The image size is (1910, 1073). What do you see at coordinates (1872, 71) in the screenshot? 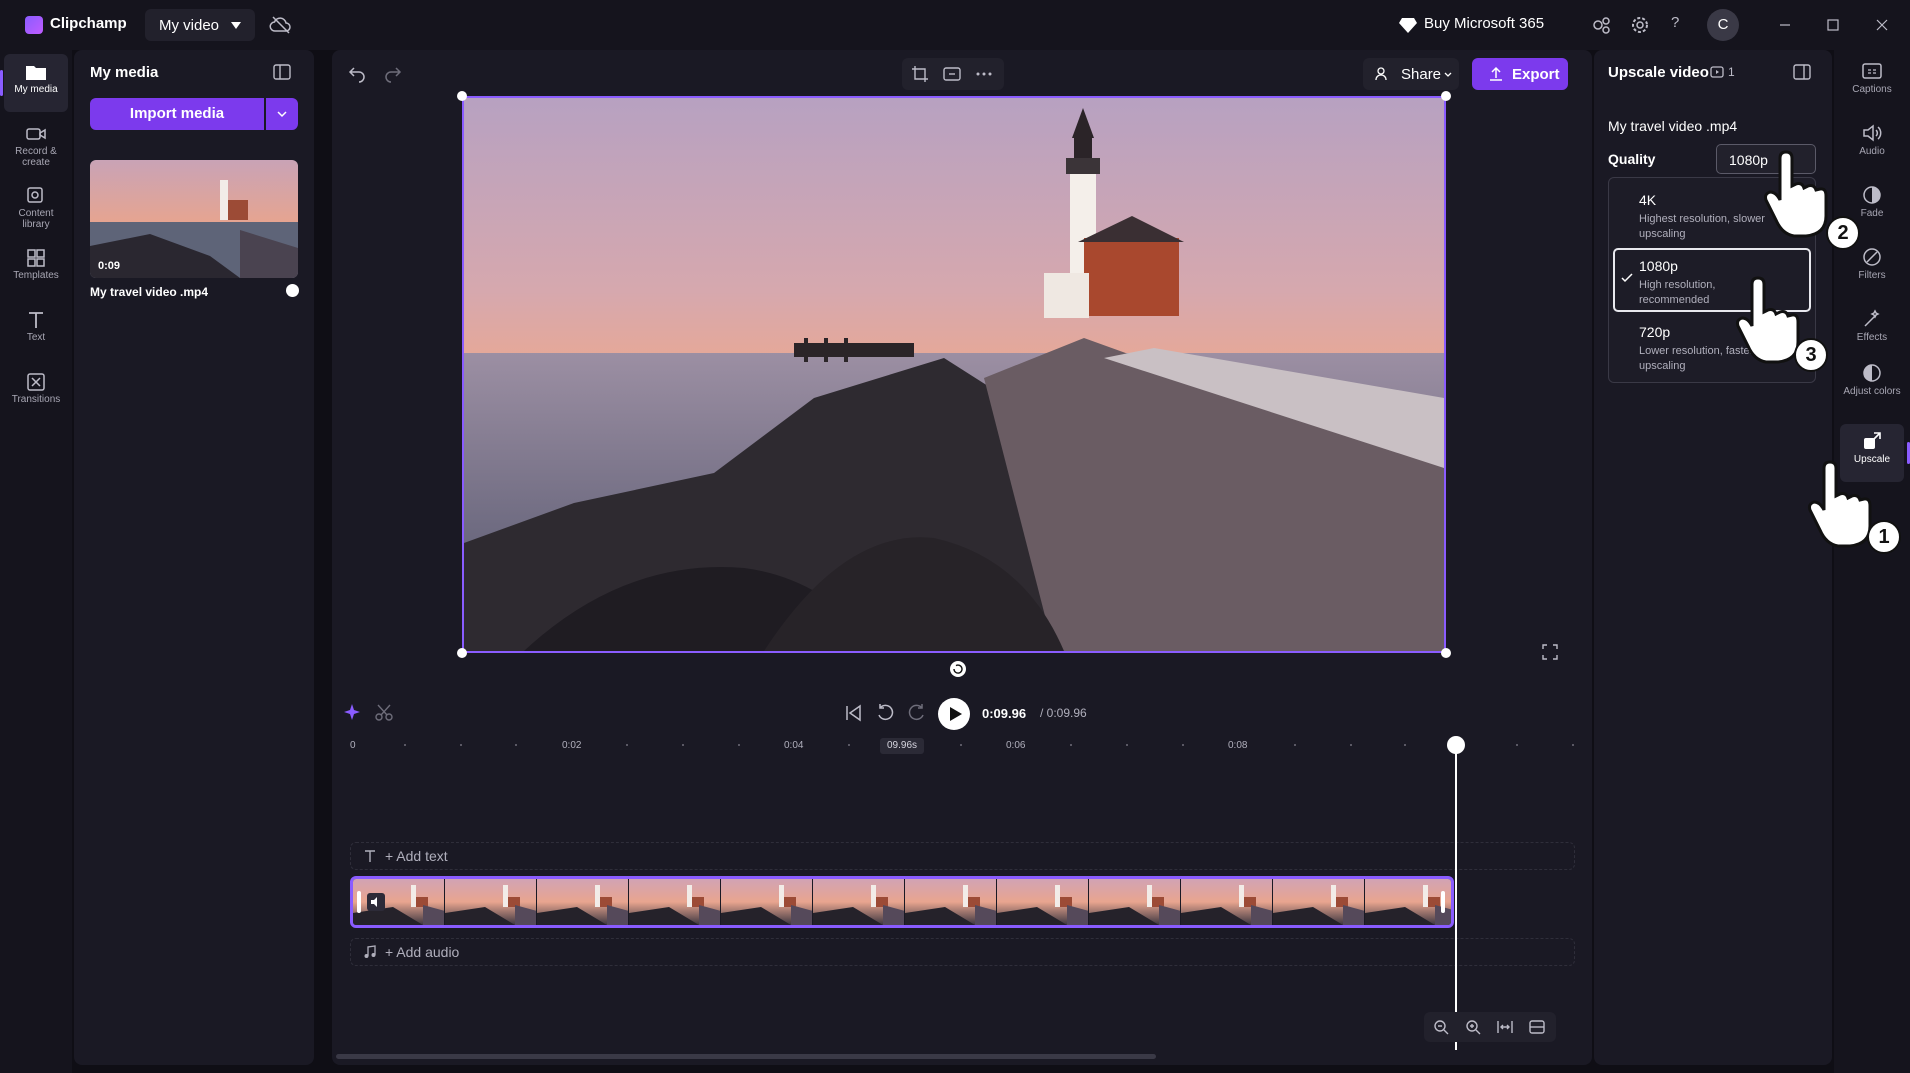
I see `captions-icon` at bounding box center [1872, 71].